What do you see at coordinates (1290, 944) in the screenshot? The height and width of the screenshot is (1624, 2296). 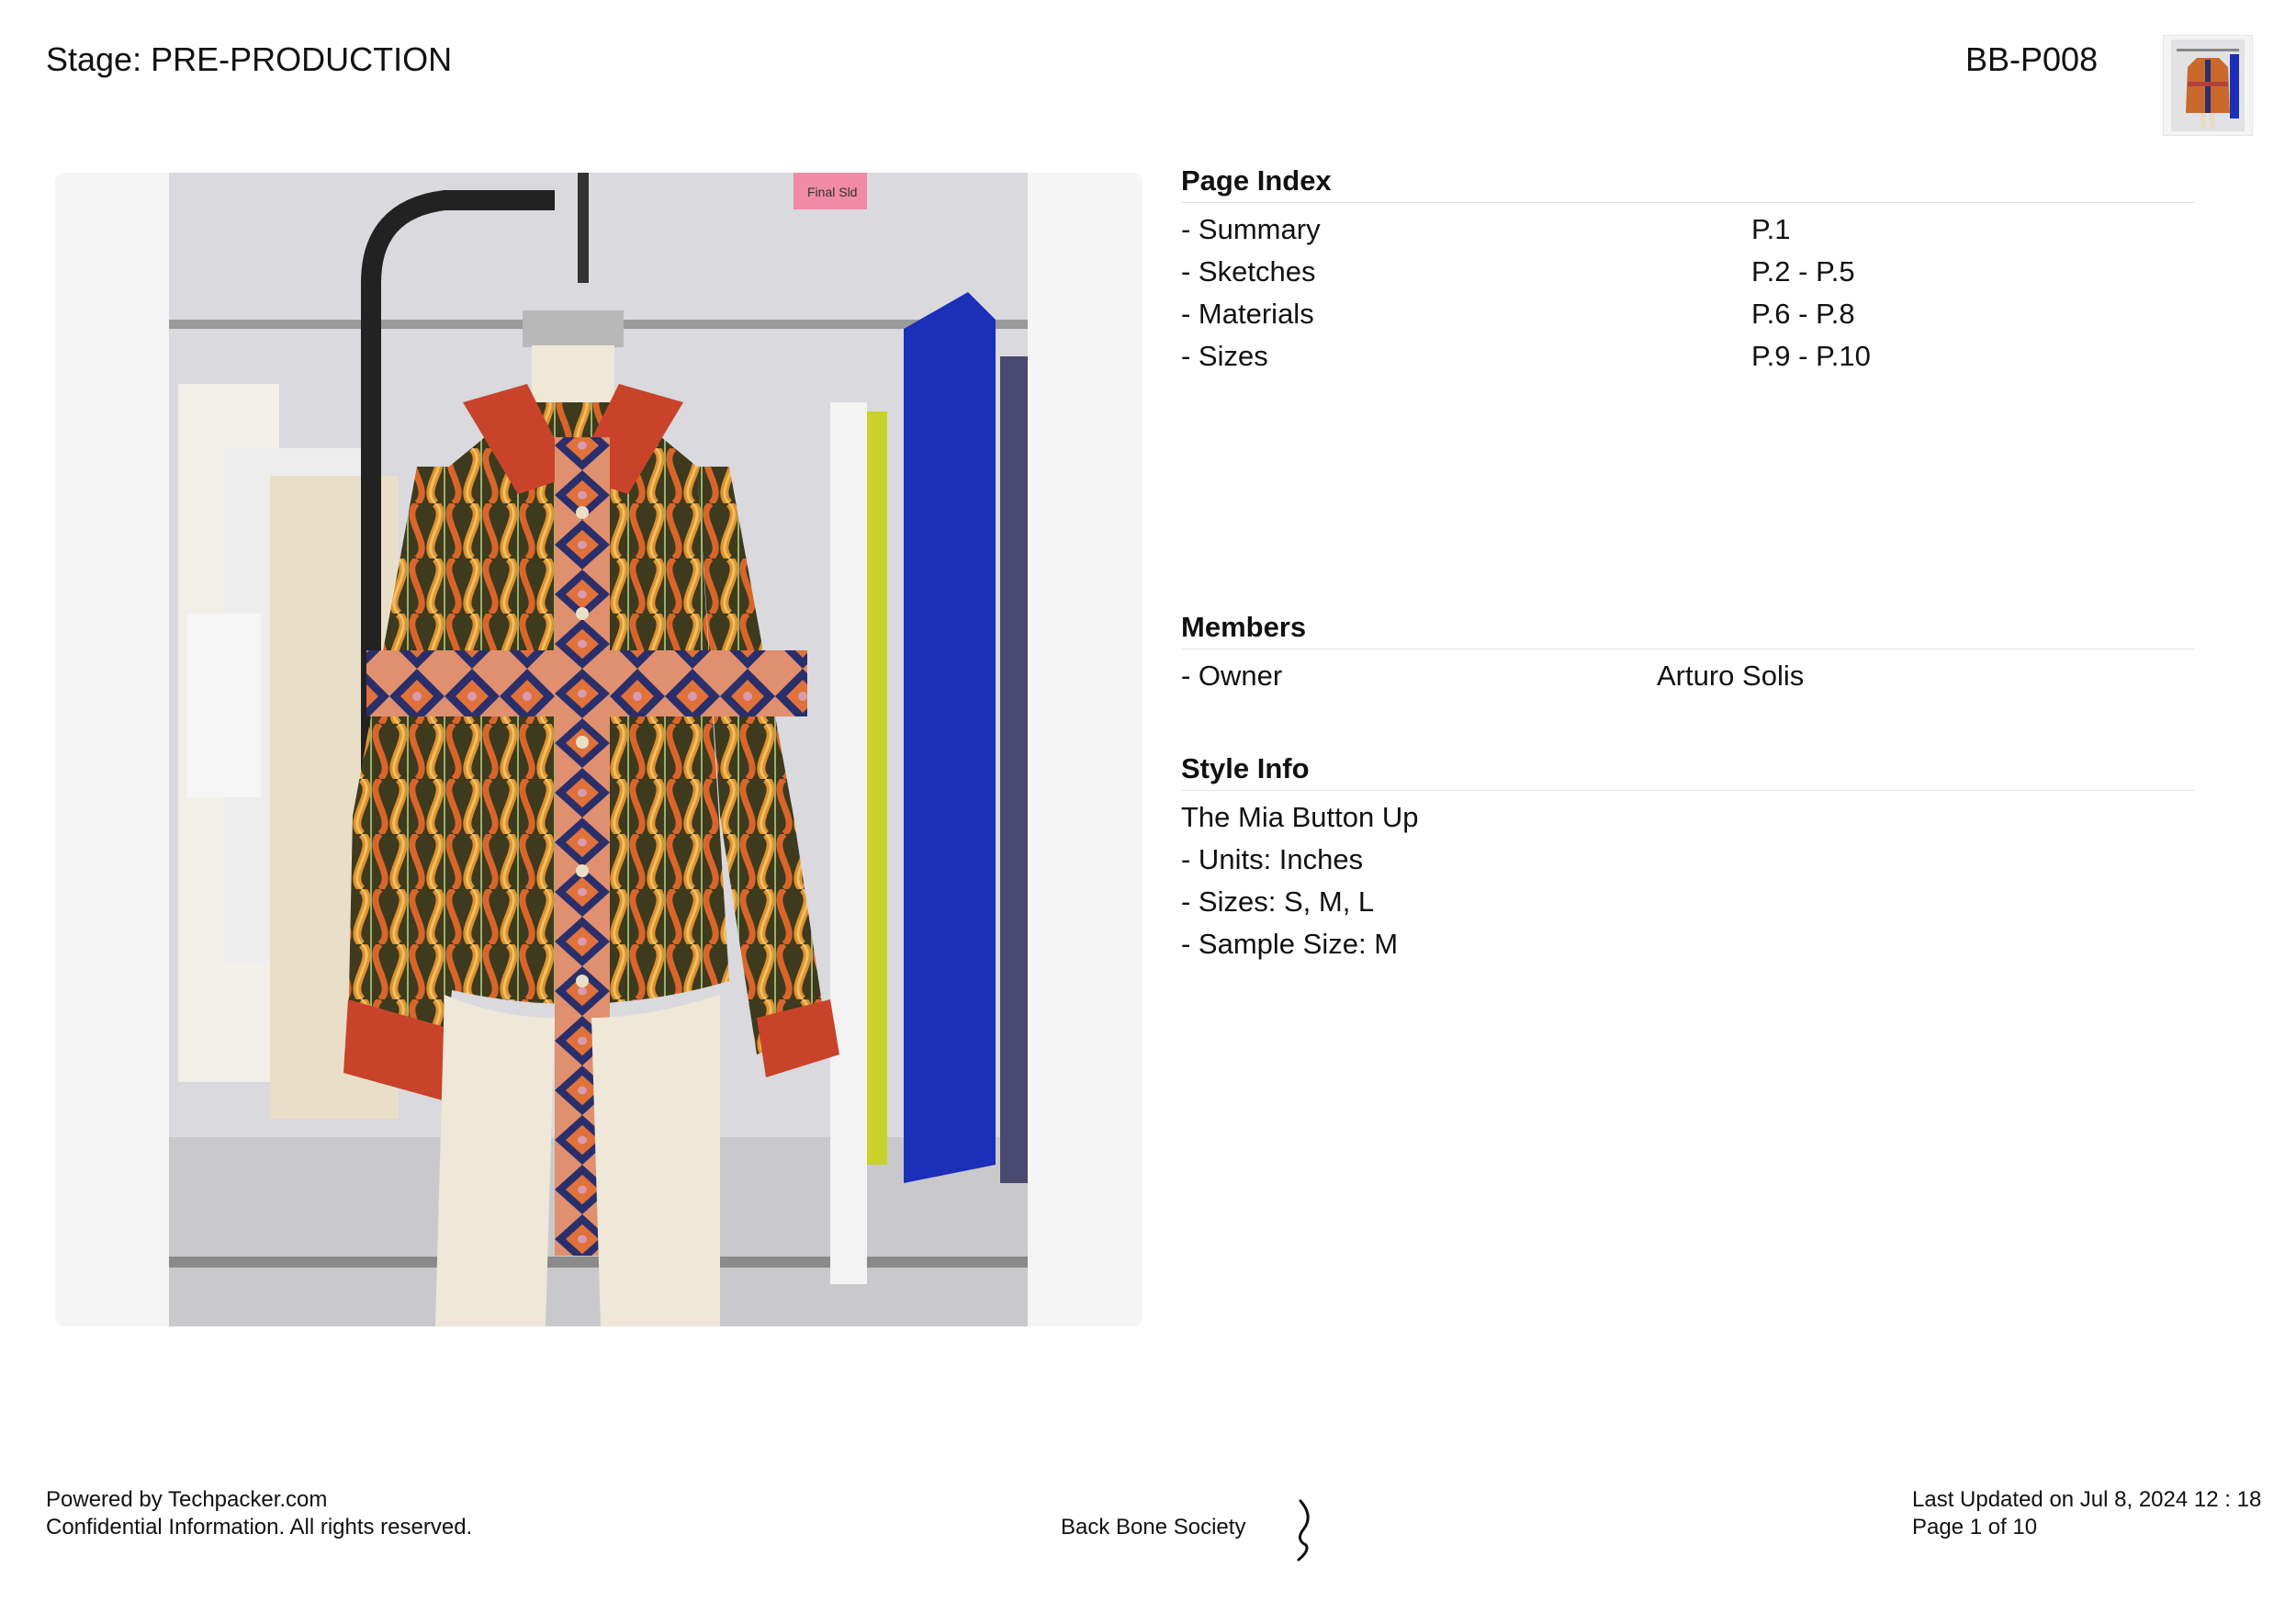 I see `style-sample-size: - Sample Size: M` at bounding box center [1290, 944].